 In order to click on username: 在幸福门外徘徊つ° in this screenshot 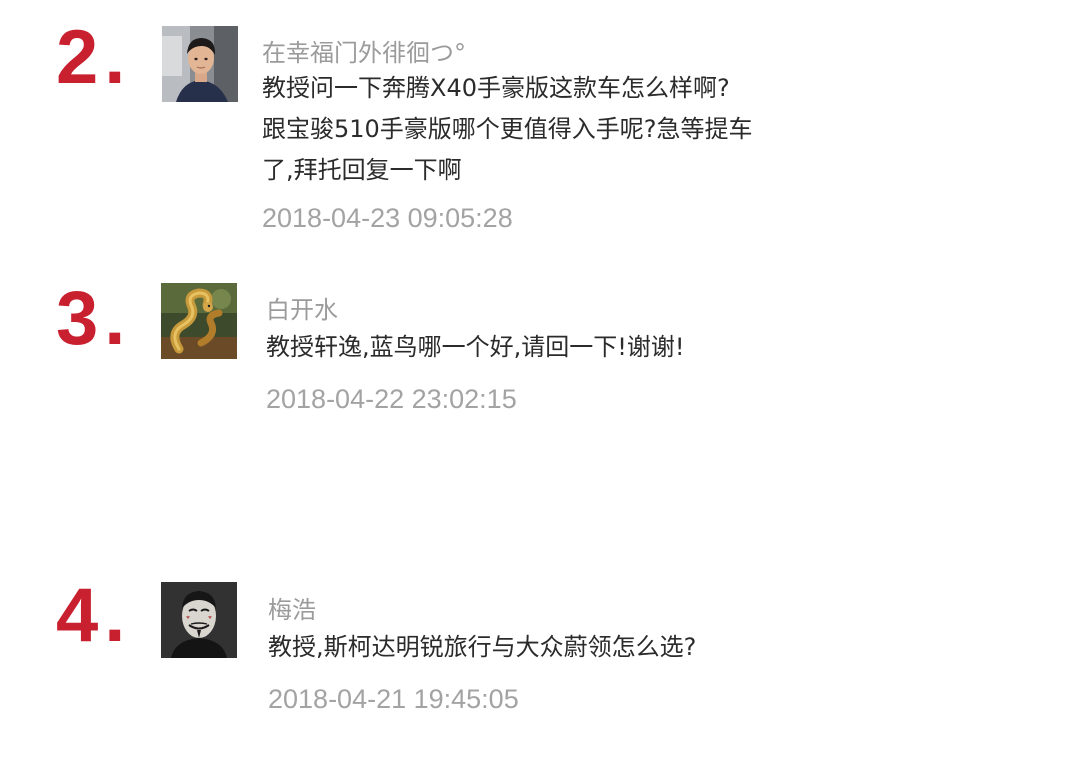, I will do `click(364, 50)`.